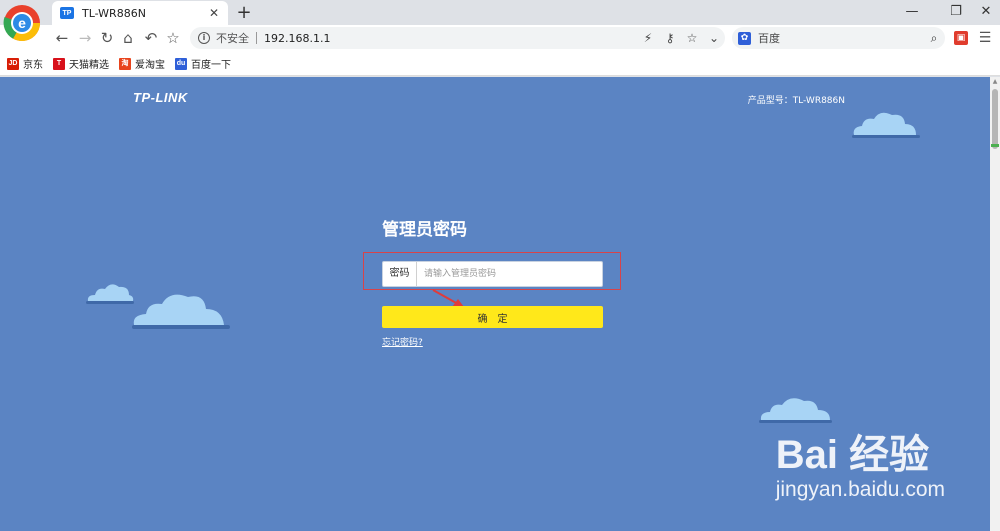 The image size is (1000, 531). Describe the element at coordinates (995, 119) in the screenshot. I see `scroll-thumb` at that location.